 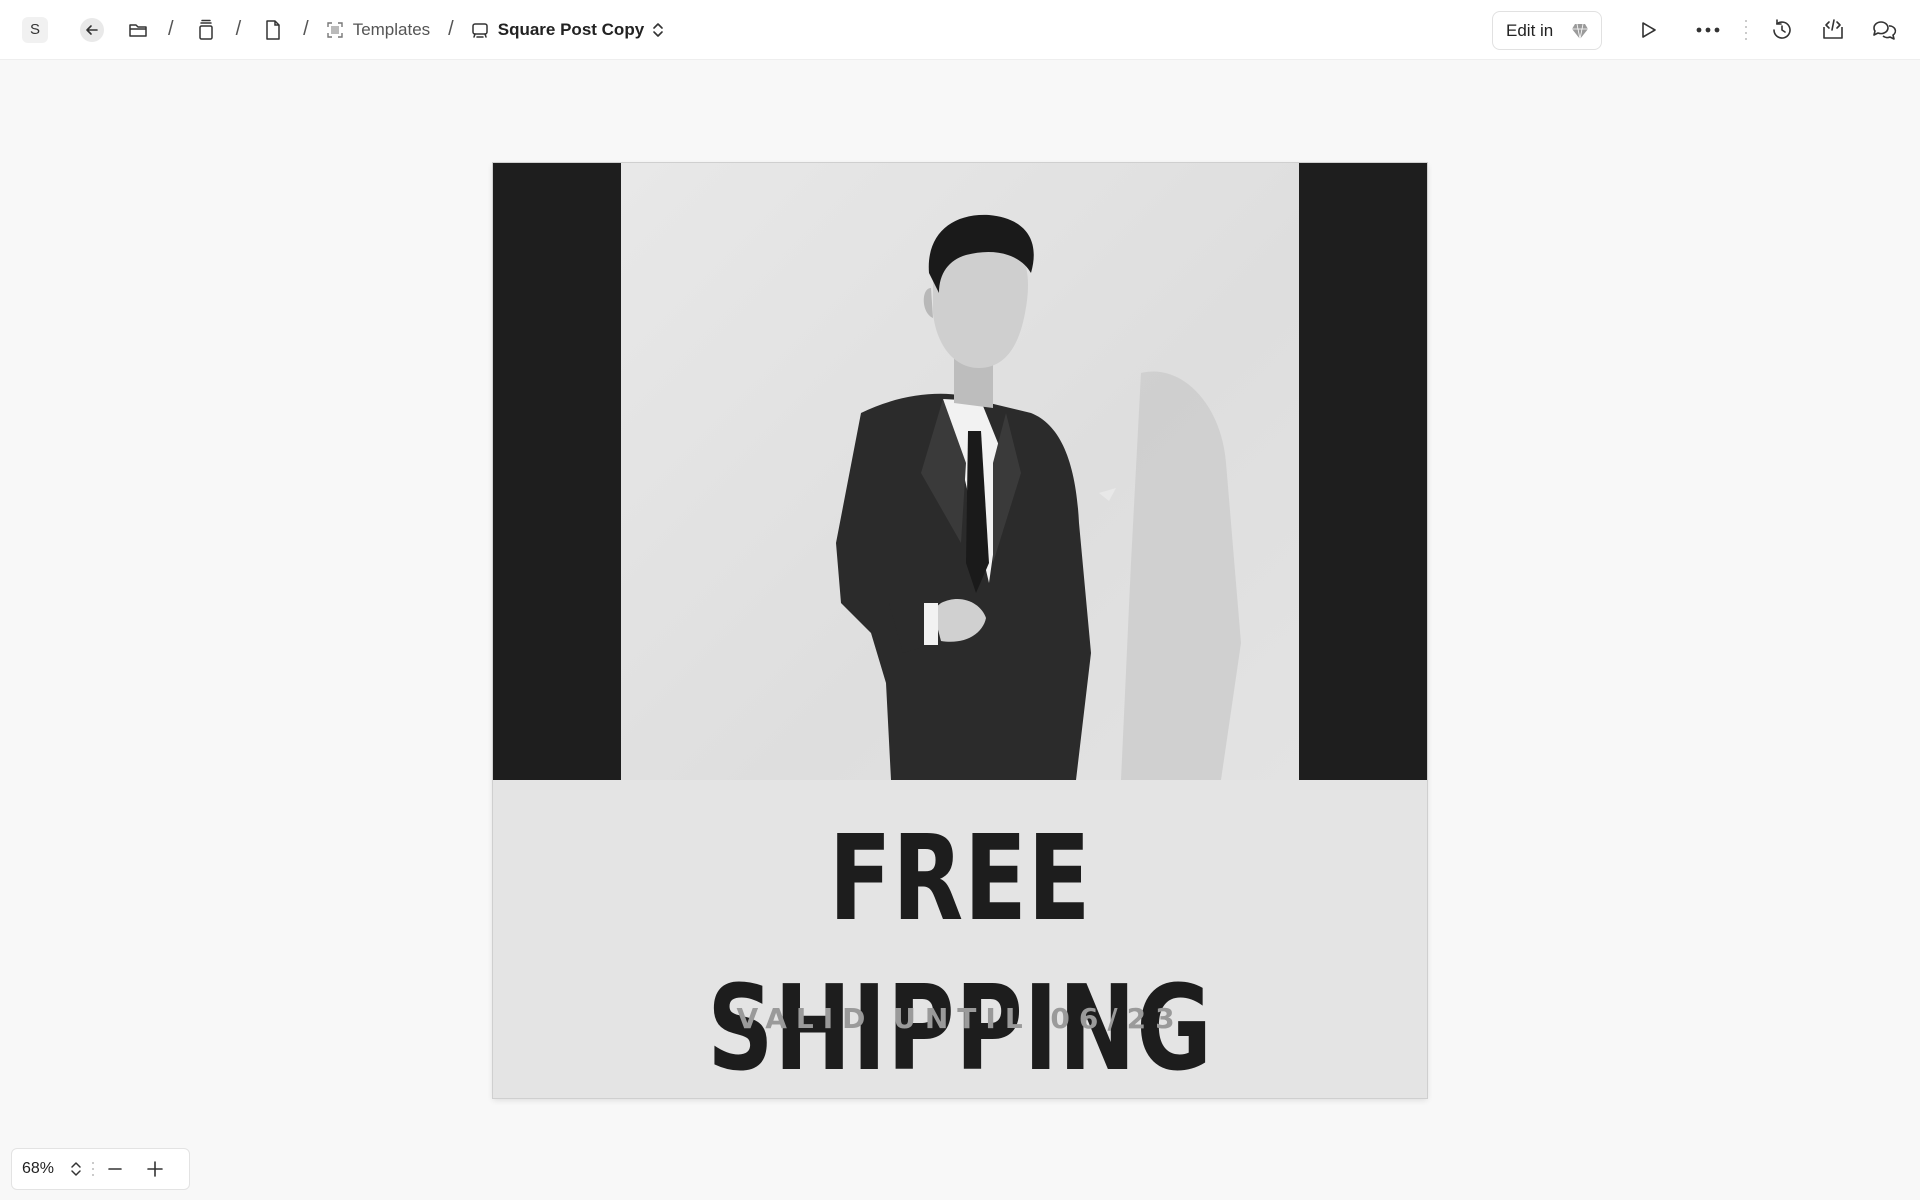 I want to click on folder-icon, so click(x=138, y=30).